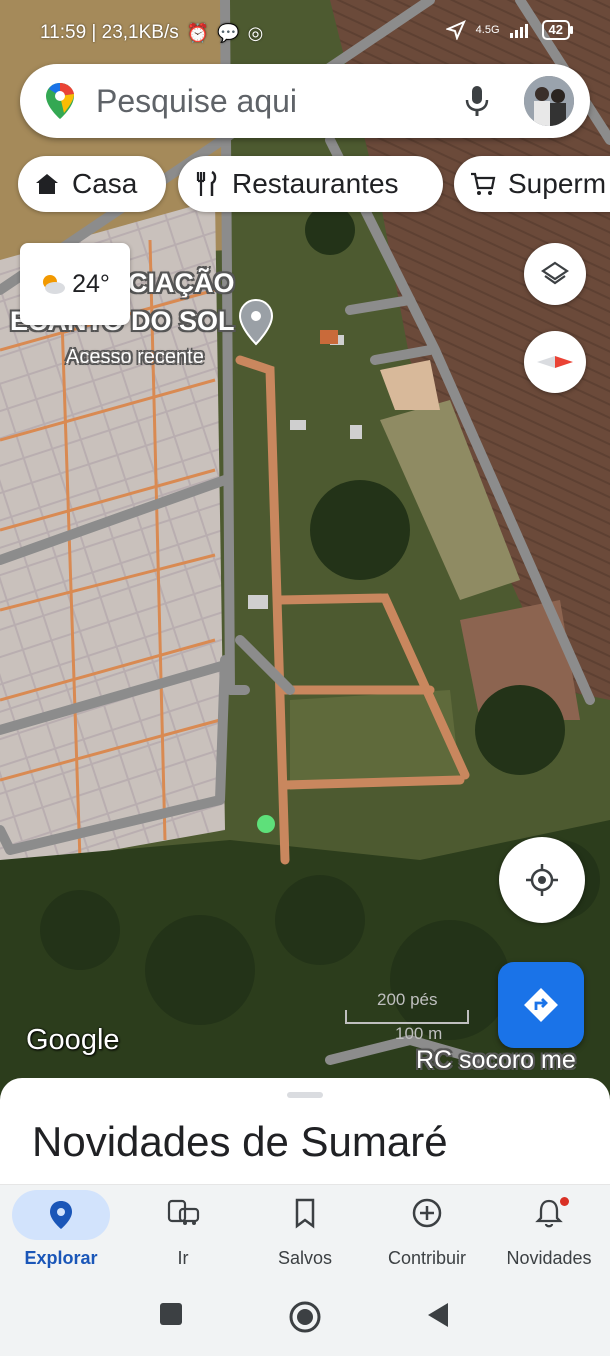 Image resolution: width=610 pixels, height=1356 pixels. I want to click on category-chips: Casa Restaurantes Superm, so click(314, 184).